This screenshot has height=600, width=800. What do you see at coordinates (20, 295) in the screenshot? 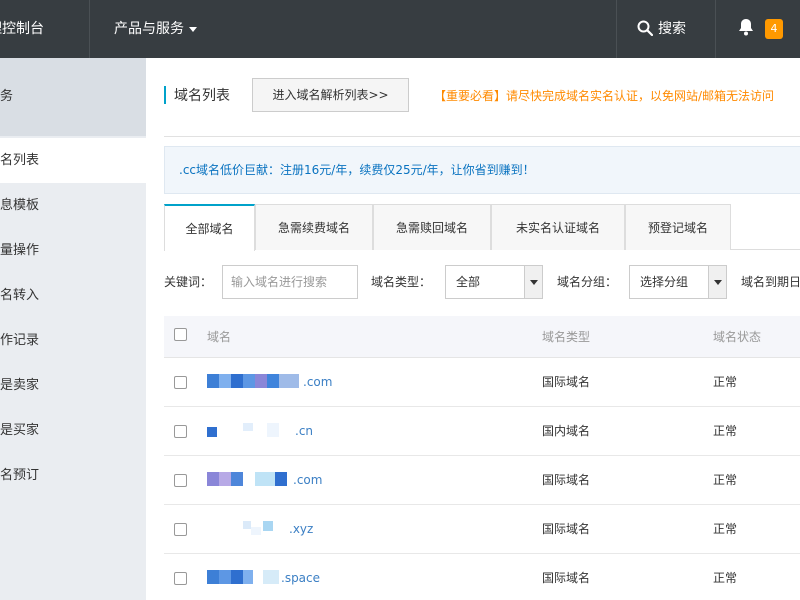
I see `sidebar-item-label: 域名转入` at bounding box center [20, 295].